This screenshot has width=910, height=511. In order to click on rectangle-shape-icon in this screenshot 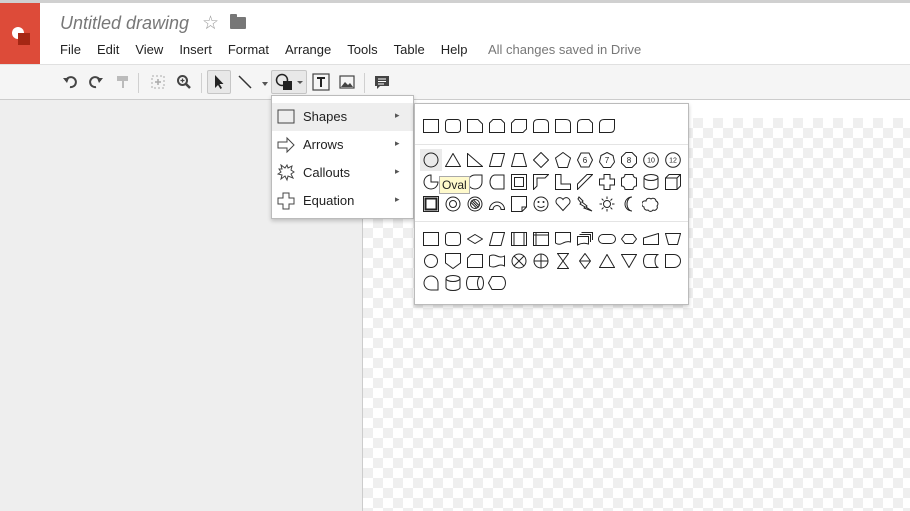, I will do `click(431, 126)`.